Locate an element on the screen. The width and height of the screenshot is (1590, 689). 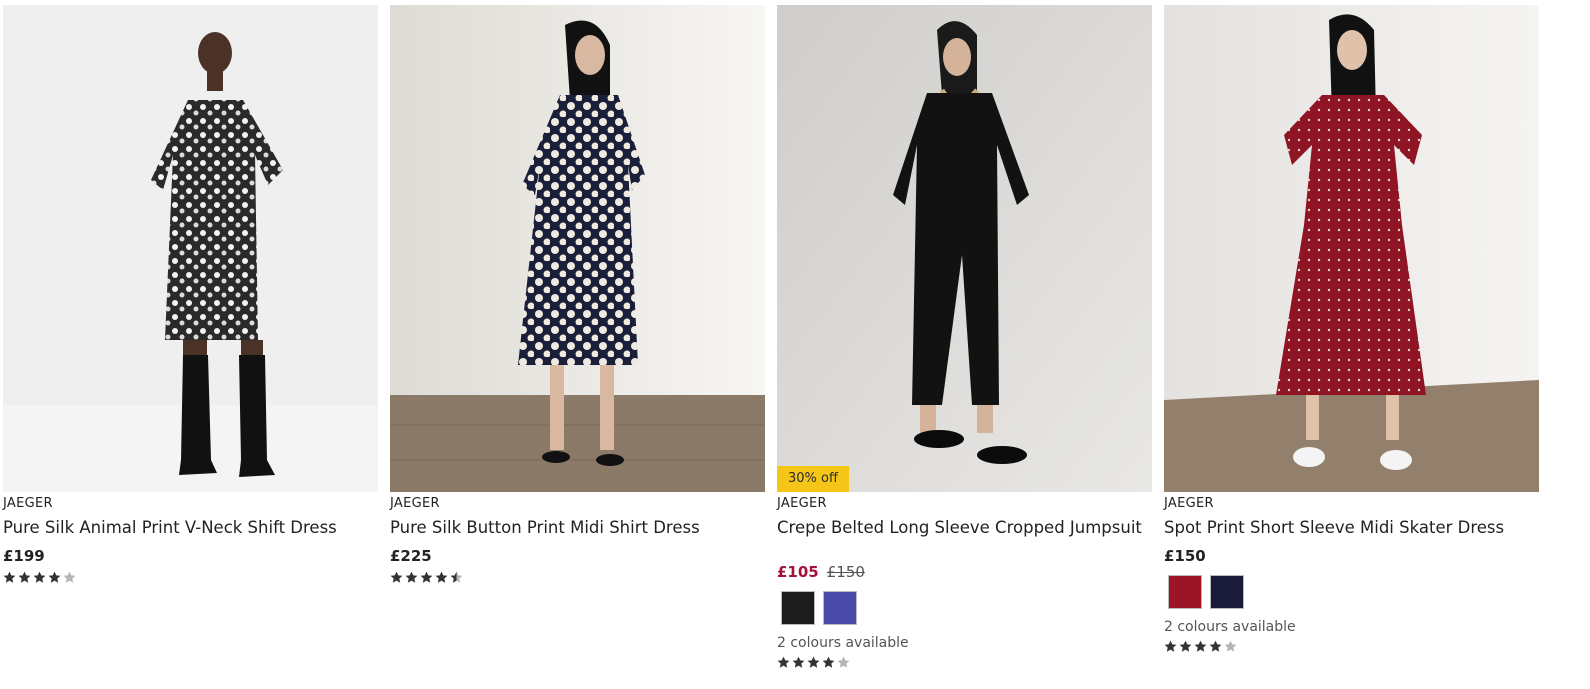
colour-swatch-black is located at coordinates (798, 608).